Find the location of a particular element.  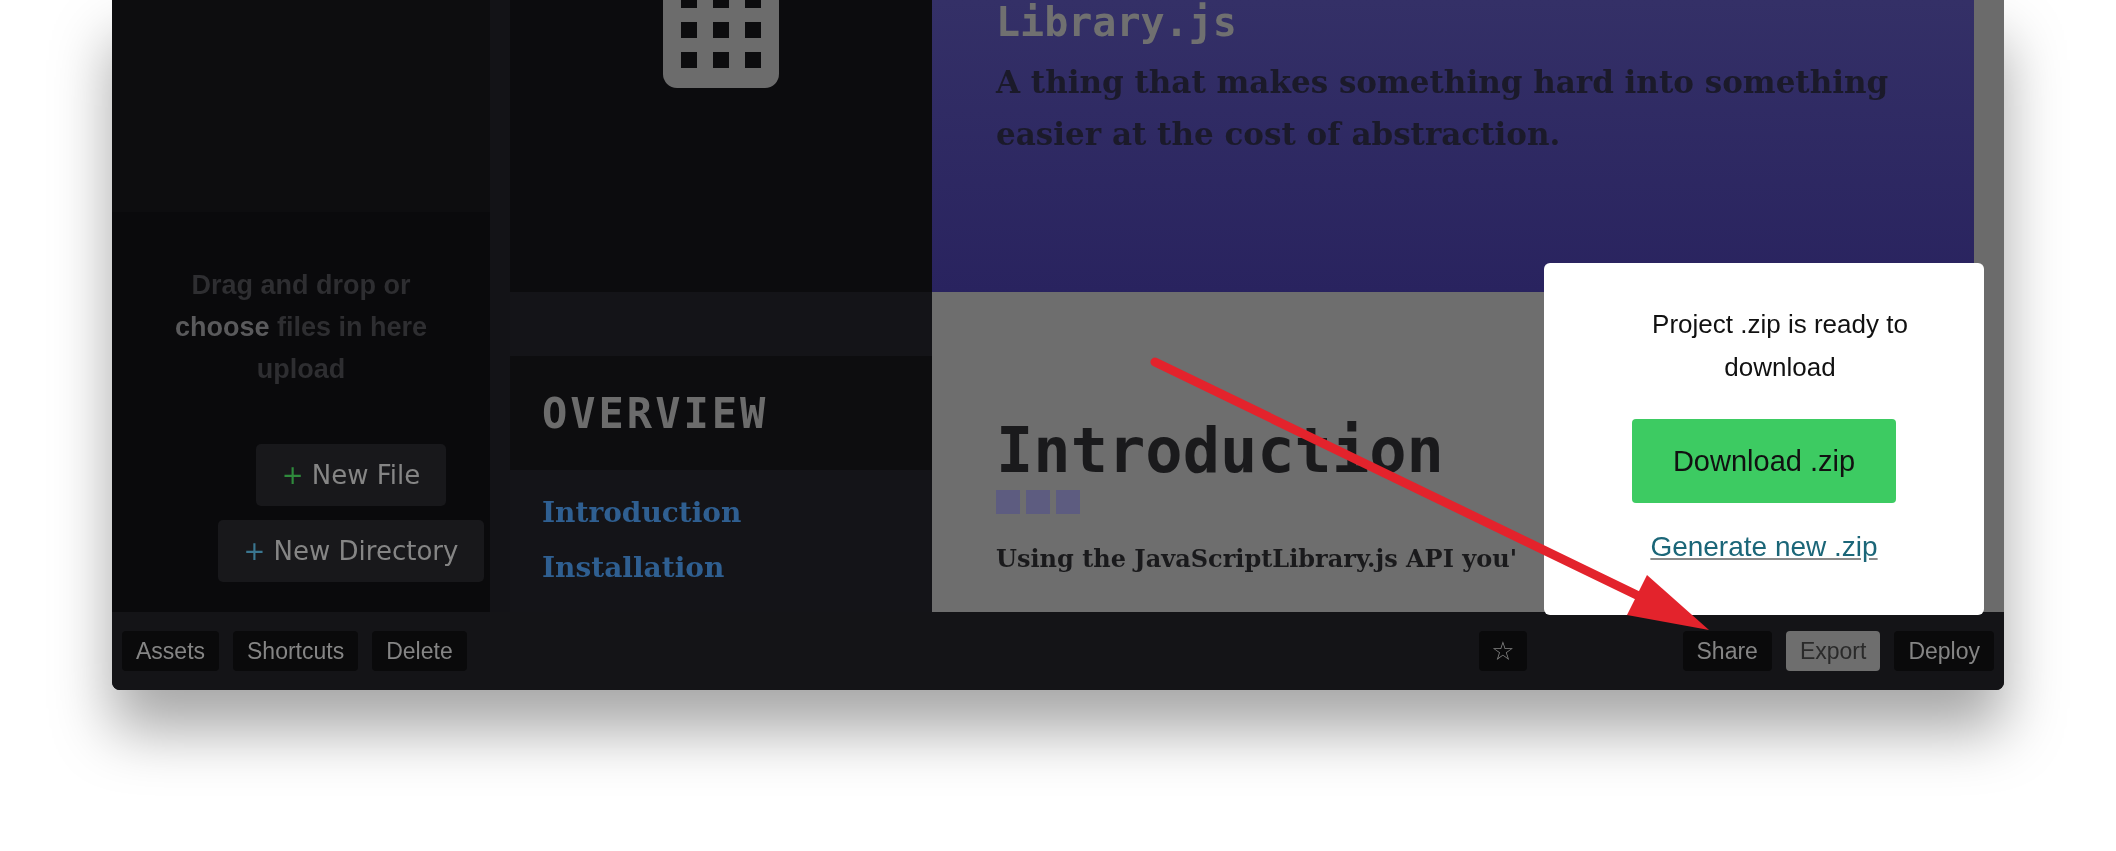

toolbar-button: Shortcuts is located at coordinates (296, 651).